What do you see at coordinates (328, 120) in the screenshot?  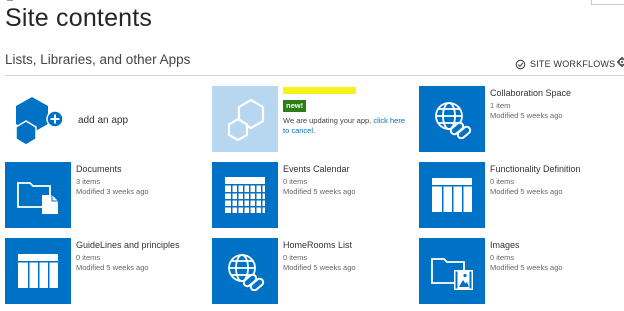 I see `pending-message-text: We are updating your app,` at bounding box center [328, 120].